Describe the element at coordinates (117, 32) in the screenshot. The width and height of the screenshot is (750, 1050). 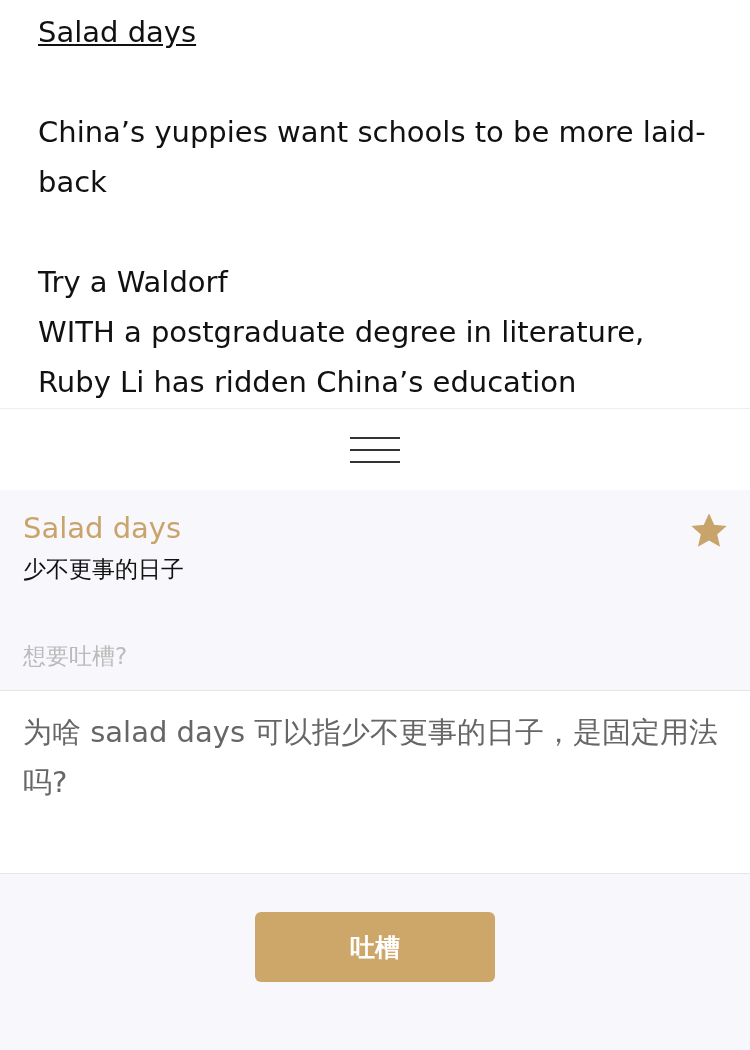
I see `article-headline: Salad days` at that location.